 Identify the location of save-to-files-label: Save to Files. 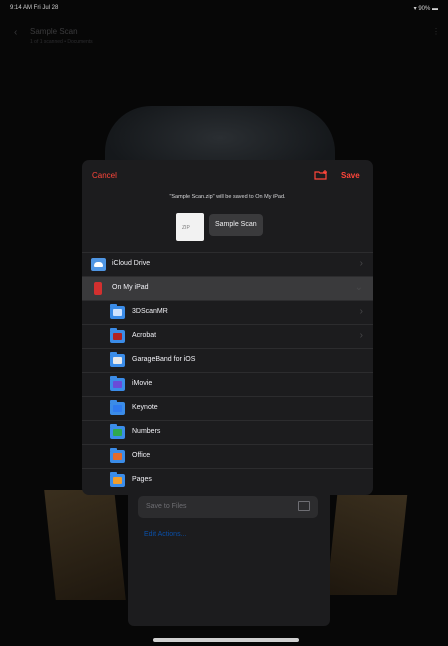
(166, 506).